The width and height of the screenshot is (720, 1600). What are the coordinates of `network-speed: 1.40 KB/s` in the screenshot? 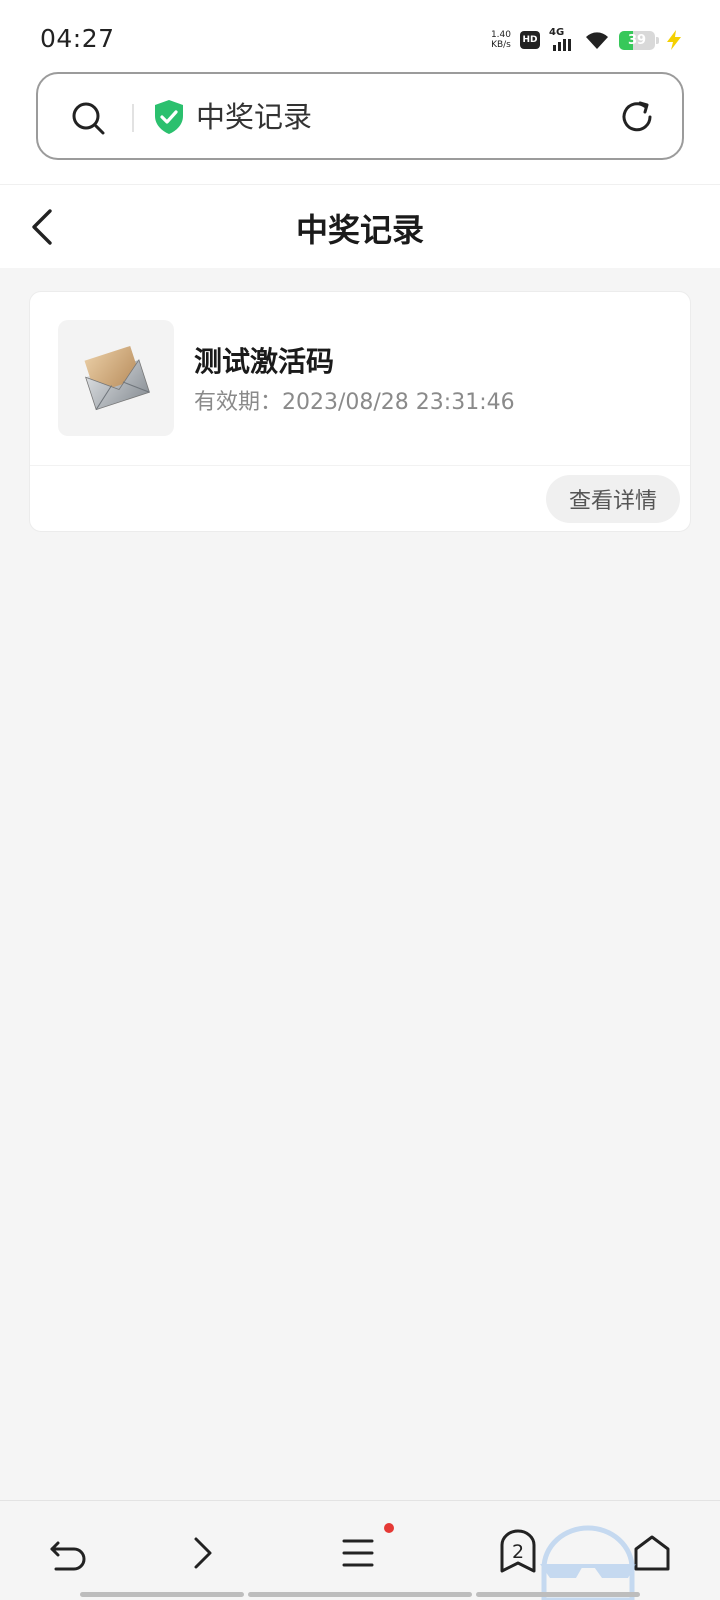 It's located at (501, 40).